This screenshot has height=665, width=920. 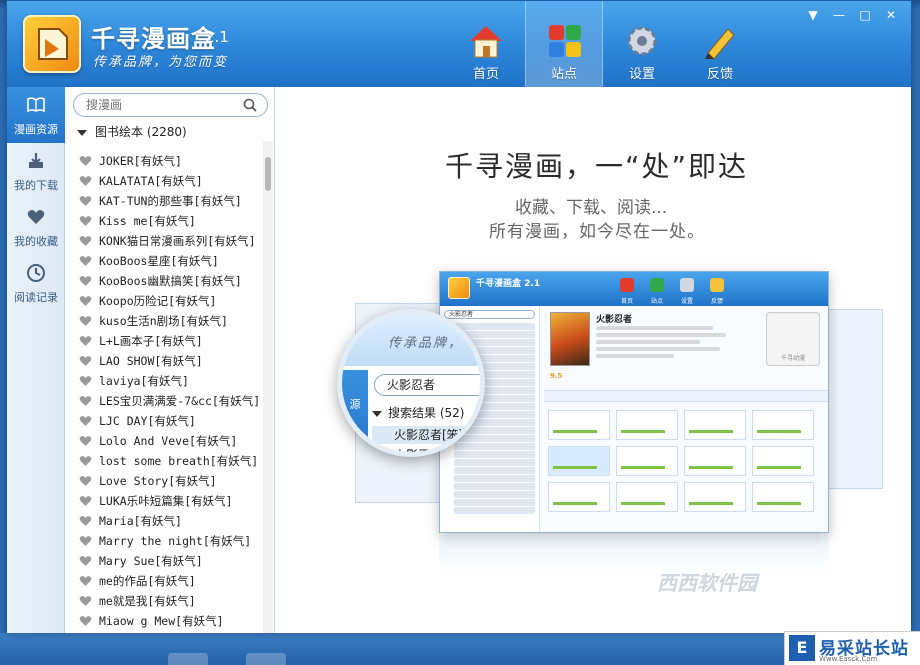 I want to click on rail-label: 我的下载, so click(x=36, y=185).